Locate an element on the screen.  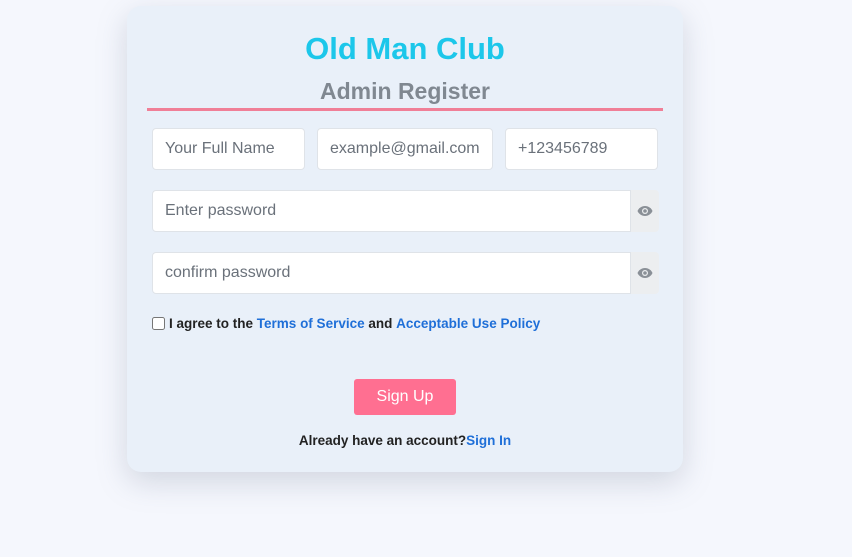
password-visibility-toggle is located at coordinates (645, 211).